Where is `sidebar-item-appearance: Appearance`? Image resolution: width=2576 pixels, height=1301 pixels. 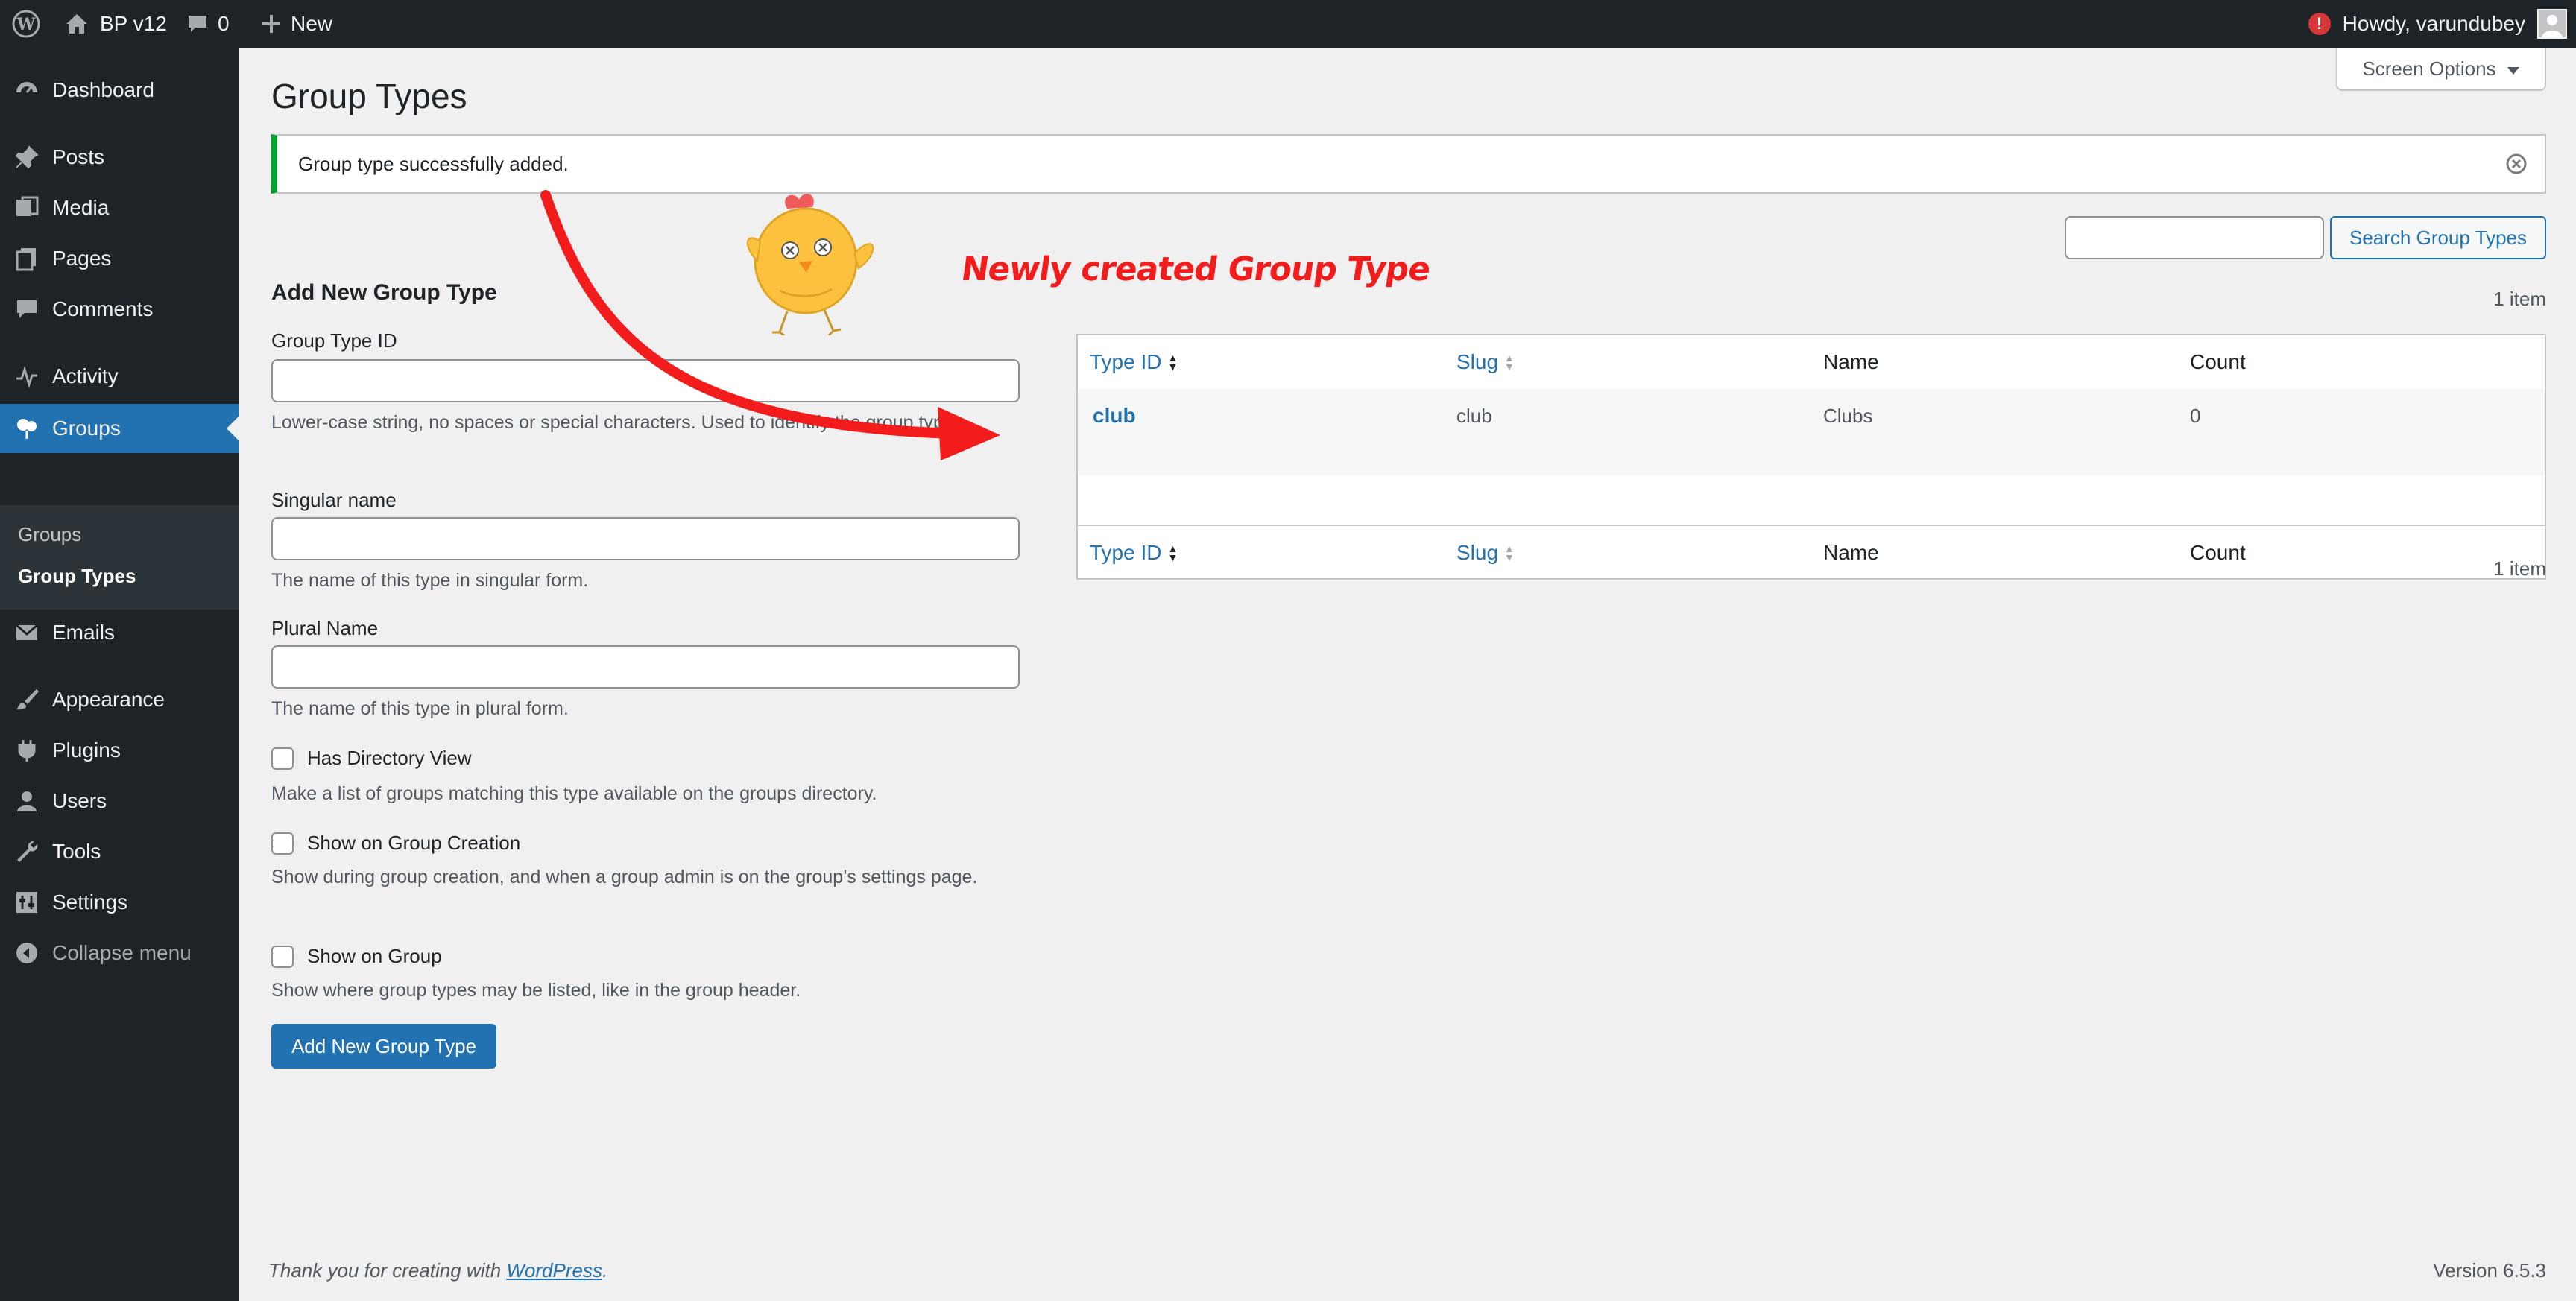
sidebar-item-appearance: Appearance is located at coordinates (119, 699).